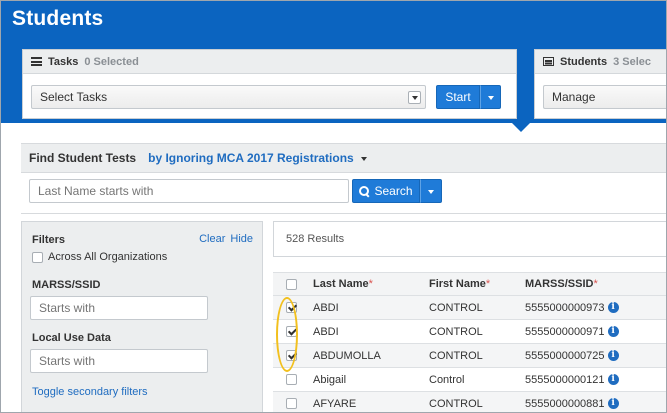 This screenshot has height=413, width=667. Describe the element at coordinates (71, 338) in the screenshot. I see `local-use-data-label: Local Use Data` at that location.